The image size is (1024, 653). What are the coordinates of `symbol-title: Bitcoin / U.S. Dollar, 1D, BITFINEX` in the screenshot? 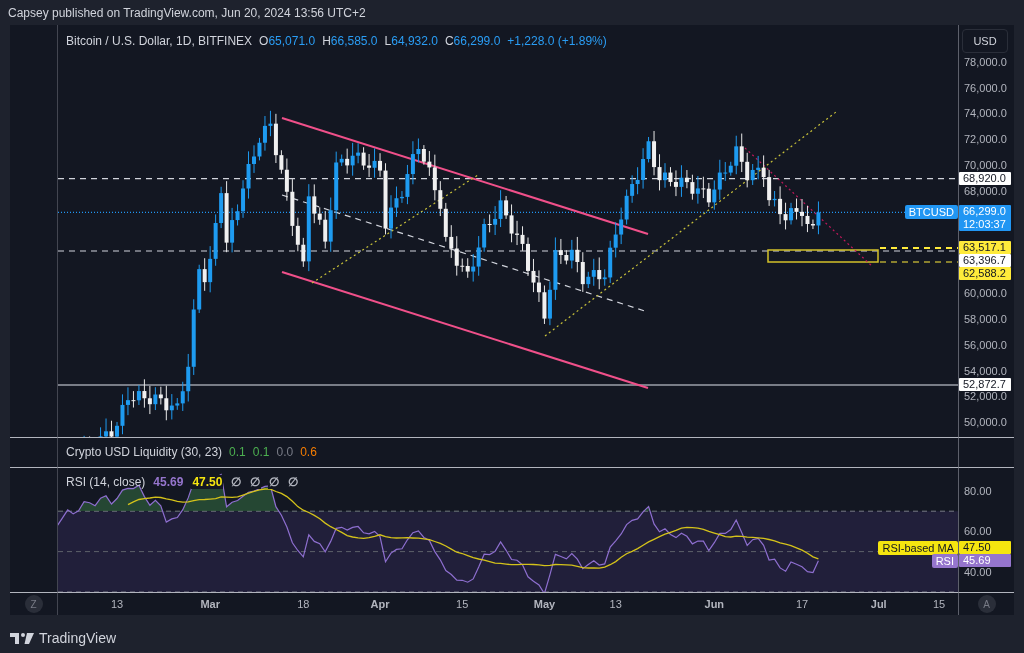 It's located at (159, 41).